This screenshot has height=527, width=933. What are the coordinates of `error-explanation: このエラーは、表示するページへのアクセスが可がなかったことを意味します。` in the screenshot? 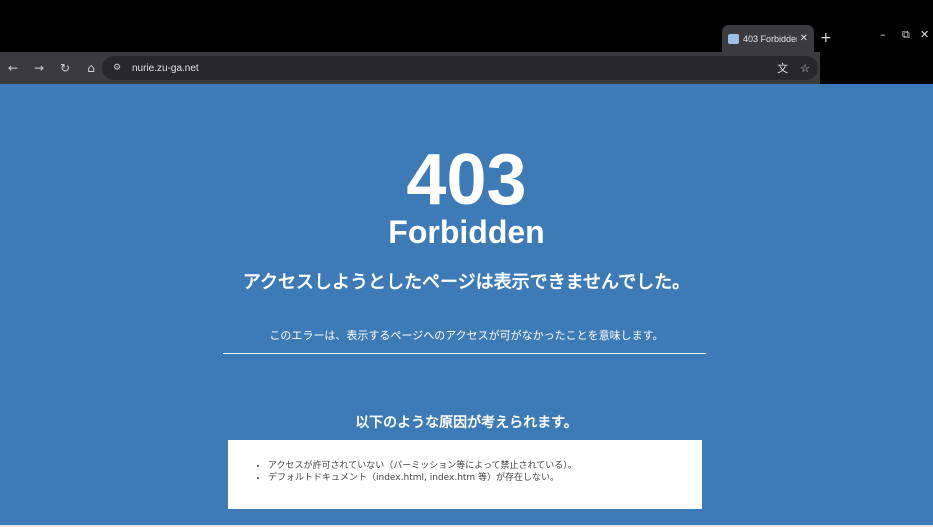 It's located at (466, 335).